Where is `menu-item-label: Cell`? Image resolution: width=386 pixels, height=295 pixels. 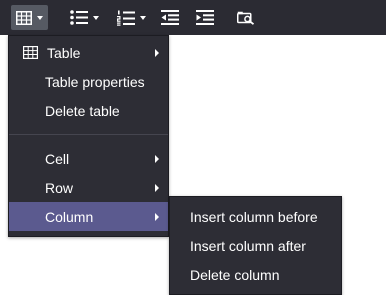 menu-item-label: Cell is located at coordinates (57, 158).